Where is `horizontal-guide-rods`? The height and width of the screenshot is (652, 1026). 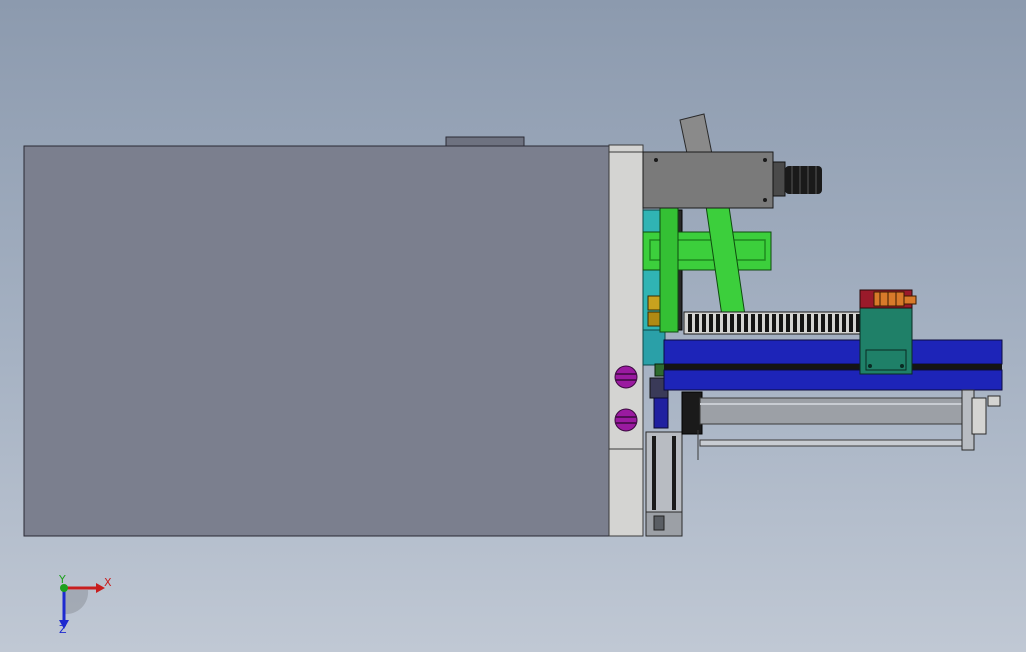 horizontal-guide-rods is located at coordinates (834, 428).